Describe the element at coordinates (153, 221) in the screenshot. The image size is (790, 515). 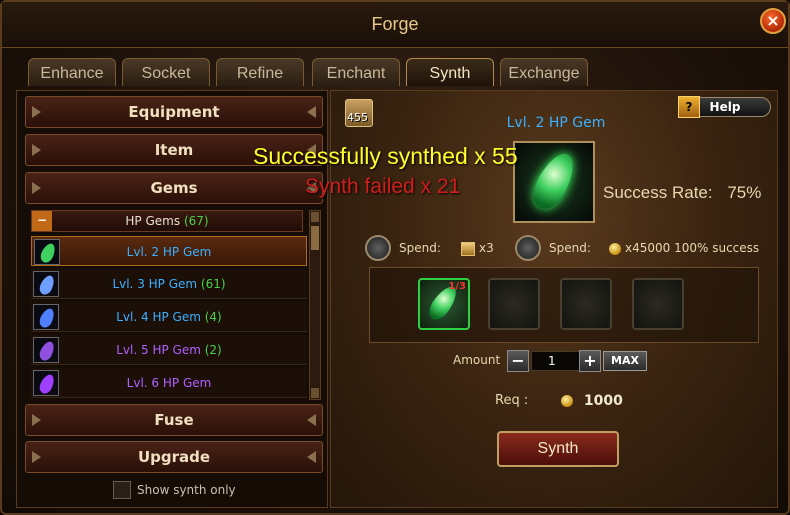
I see `group-label: HP Gems` at that location.